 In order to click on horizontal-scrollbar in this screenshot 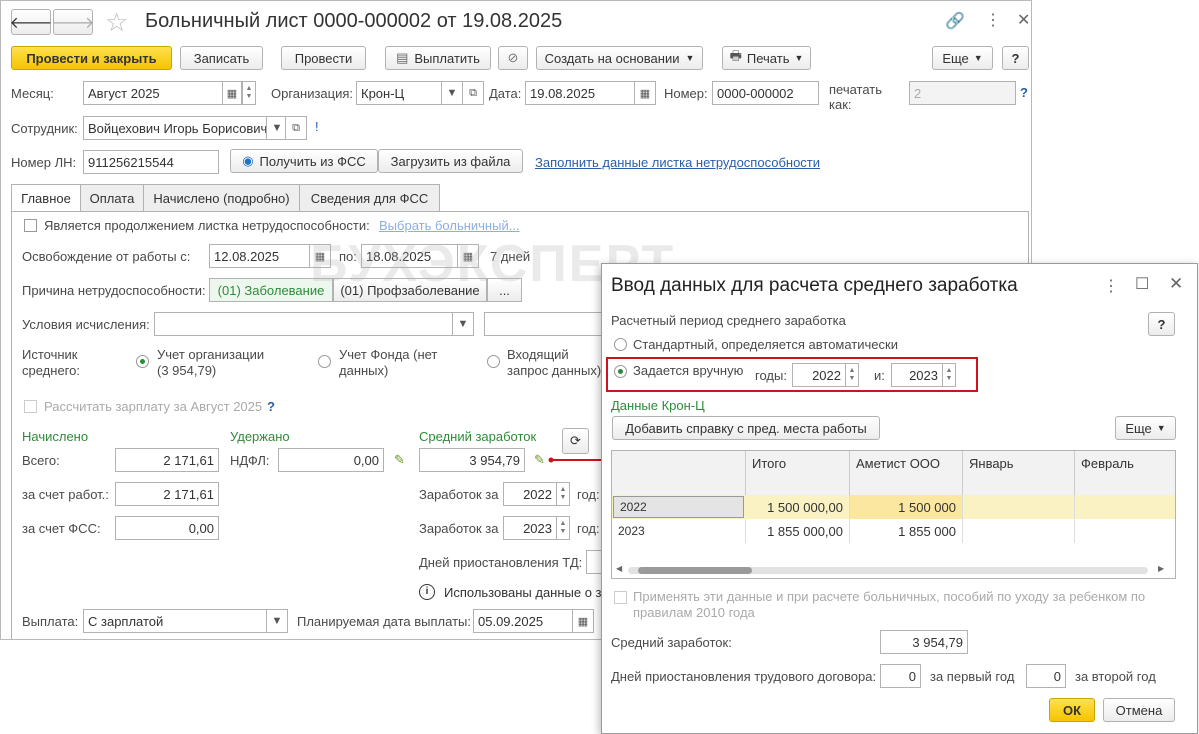, I will do `click(888, 570)`.